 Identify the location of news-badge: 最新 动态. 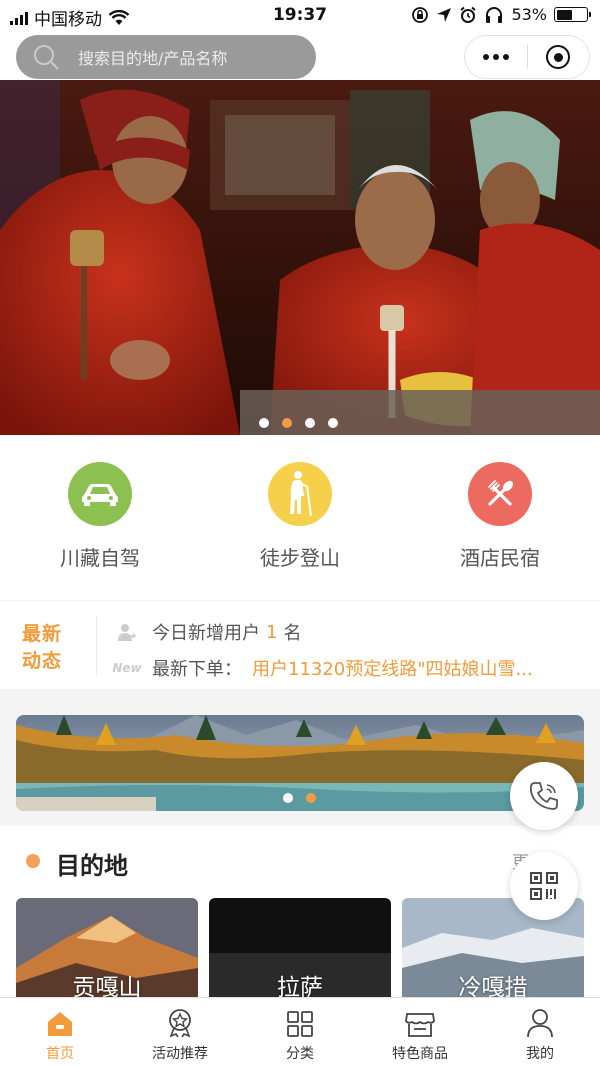
(50, 648).